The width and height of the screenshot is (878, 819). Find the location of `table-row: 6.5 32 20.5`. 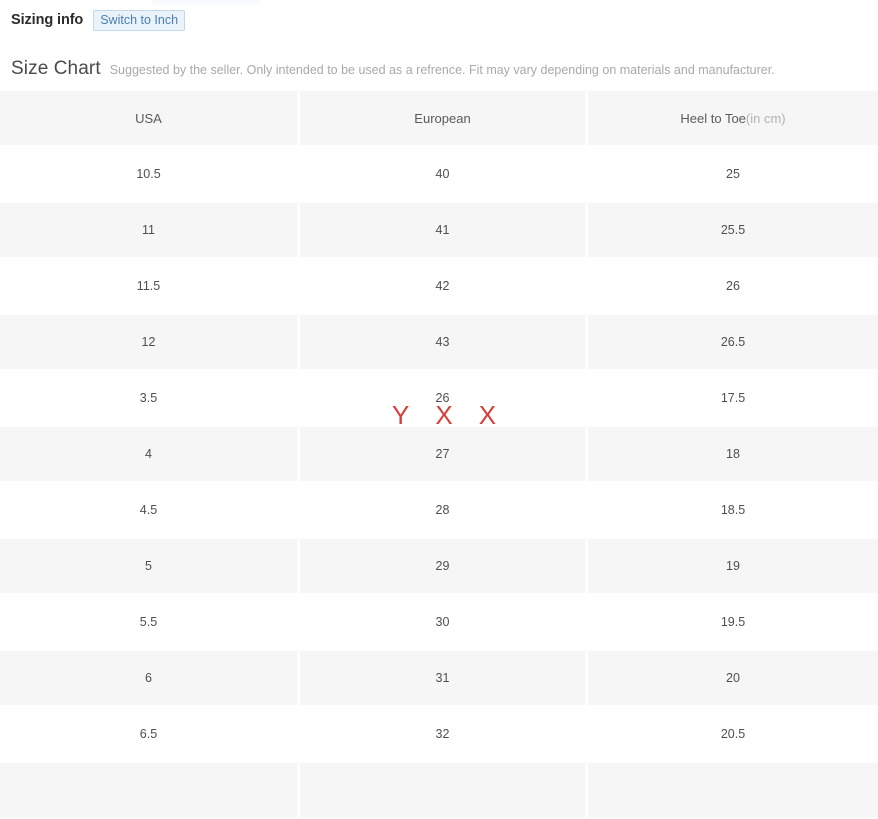

table-row: 6.5 32 20.5 is located at coordinates (439, 735).